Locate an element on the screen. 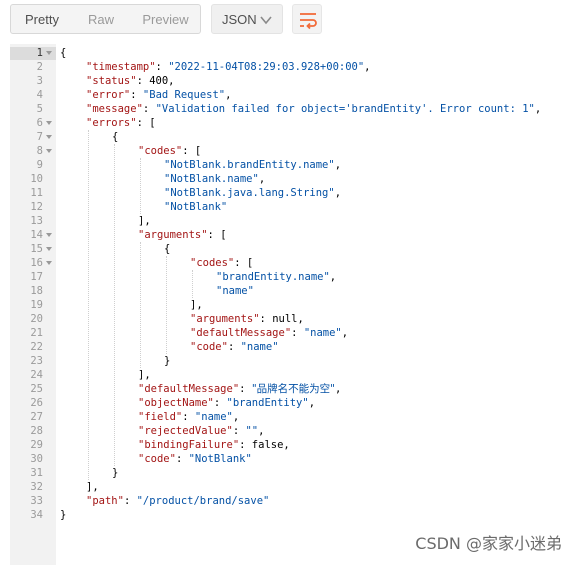 The image size is (578, 565). code-line: 25 "defaultMessage": "品牌名不能为空", is located at coordinates (294, 389).